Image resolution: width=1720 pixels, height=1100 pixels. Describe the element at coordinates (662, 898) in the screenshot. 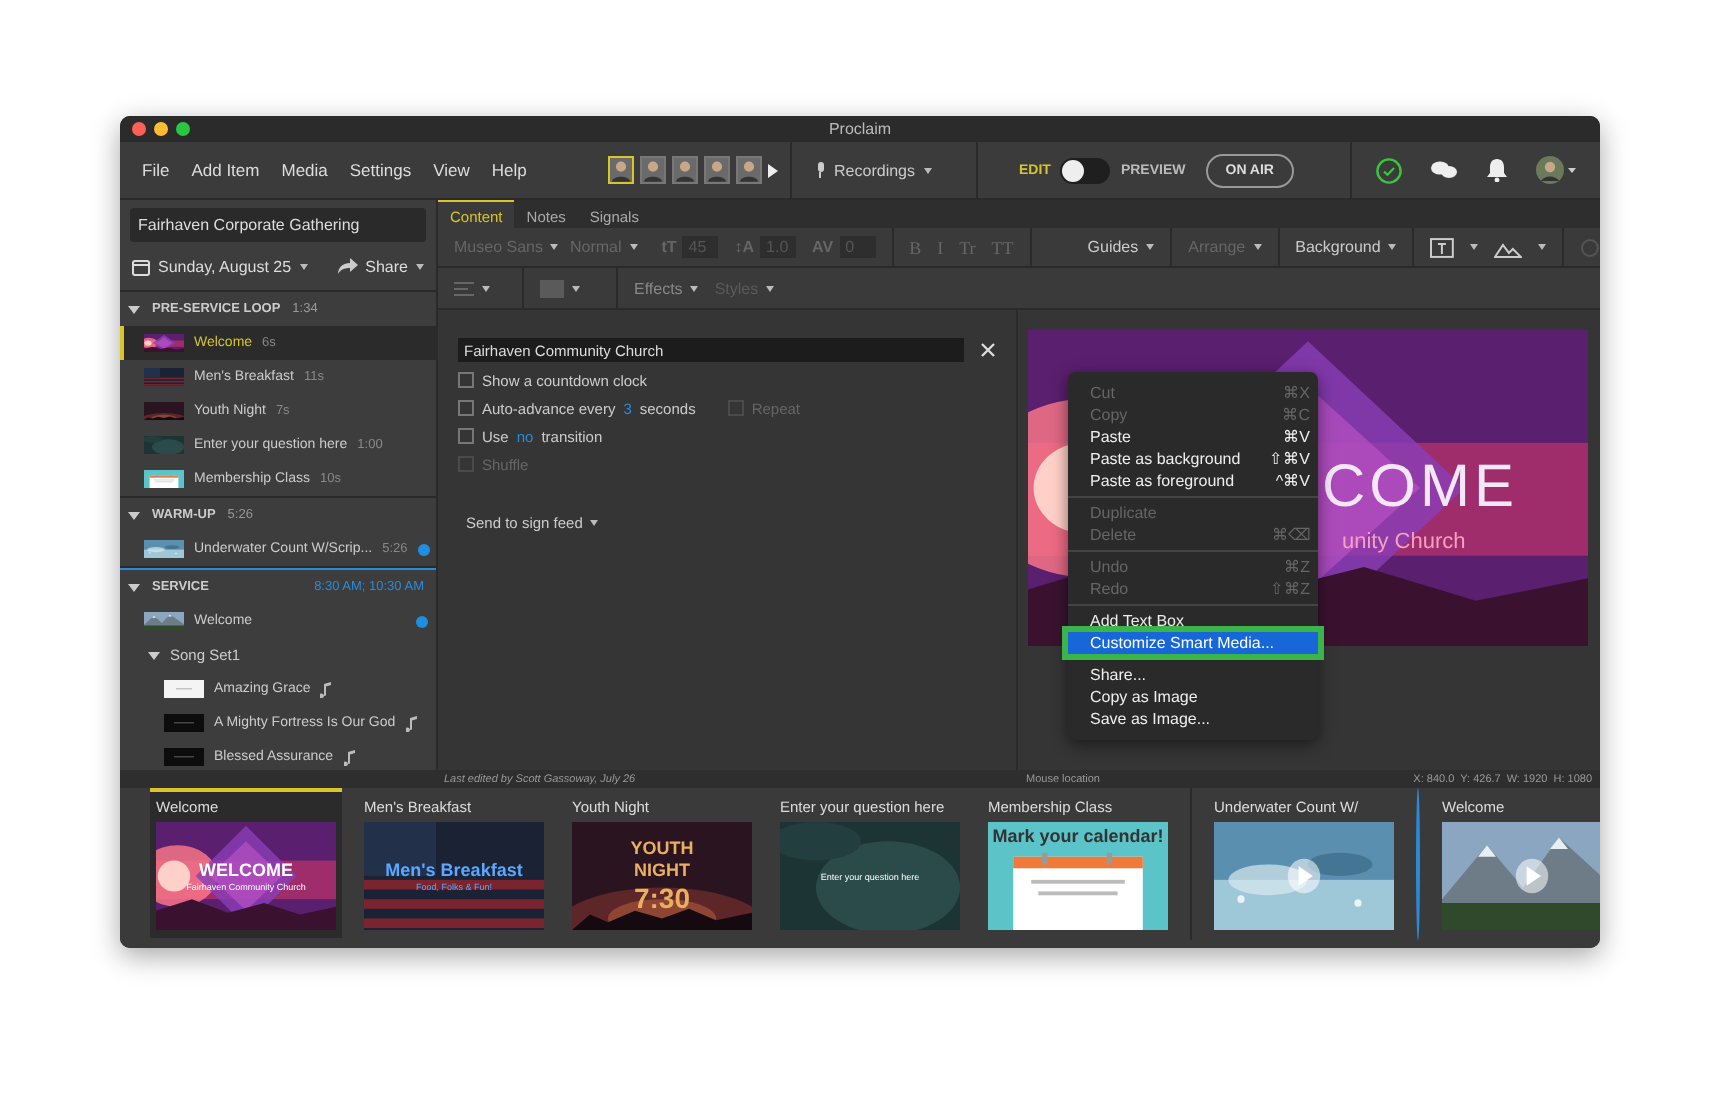

I see `slide-text: 7:30` at that location.